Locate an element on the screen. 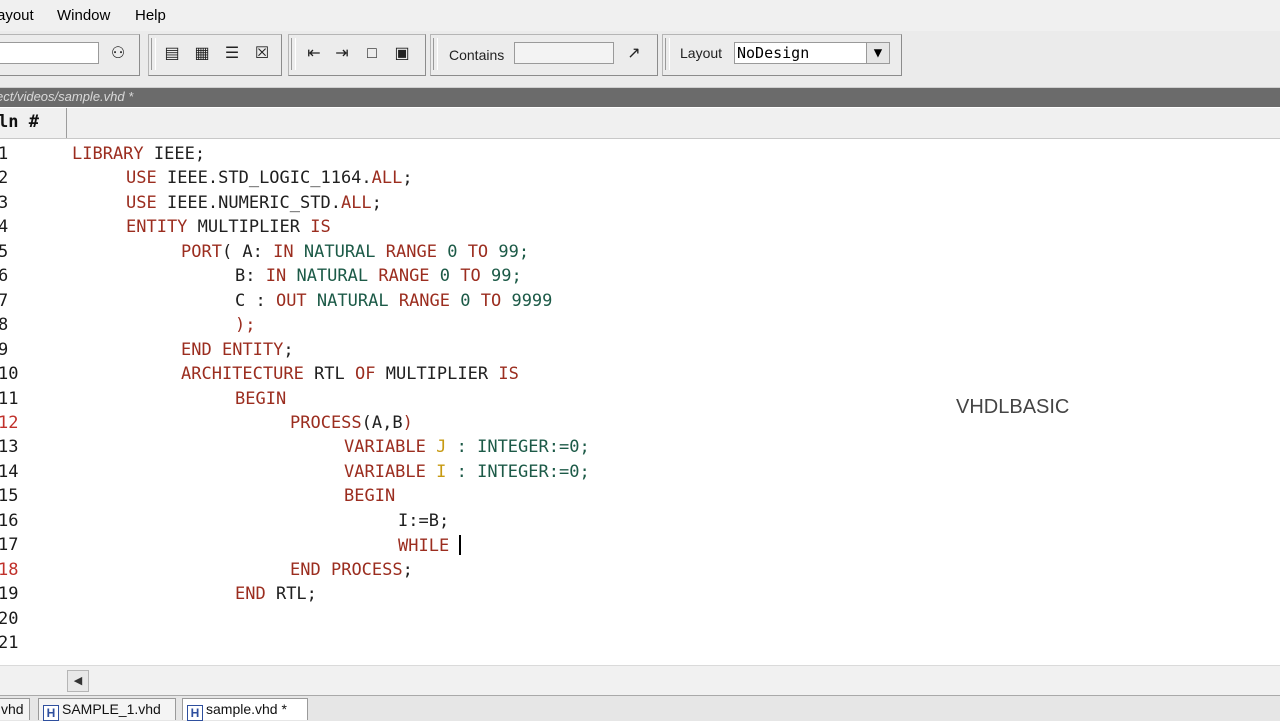 This screenshot has width=1280, height=721. code-line: 18 END PROCESS; is located at coordinates (500, 572).